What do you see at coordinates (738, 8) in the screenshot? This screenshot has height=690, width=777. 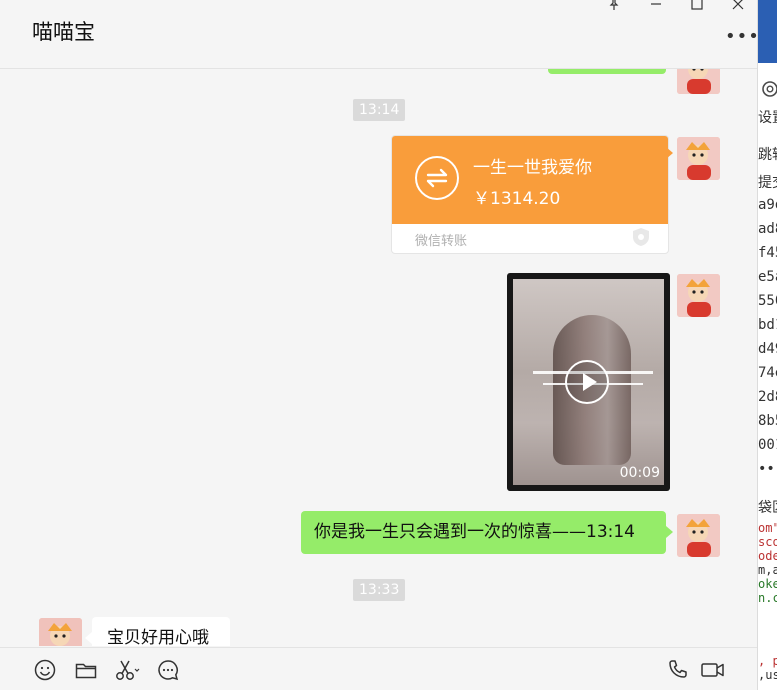 I see `close-icon` at bounding box center [738, 8].